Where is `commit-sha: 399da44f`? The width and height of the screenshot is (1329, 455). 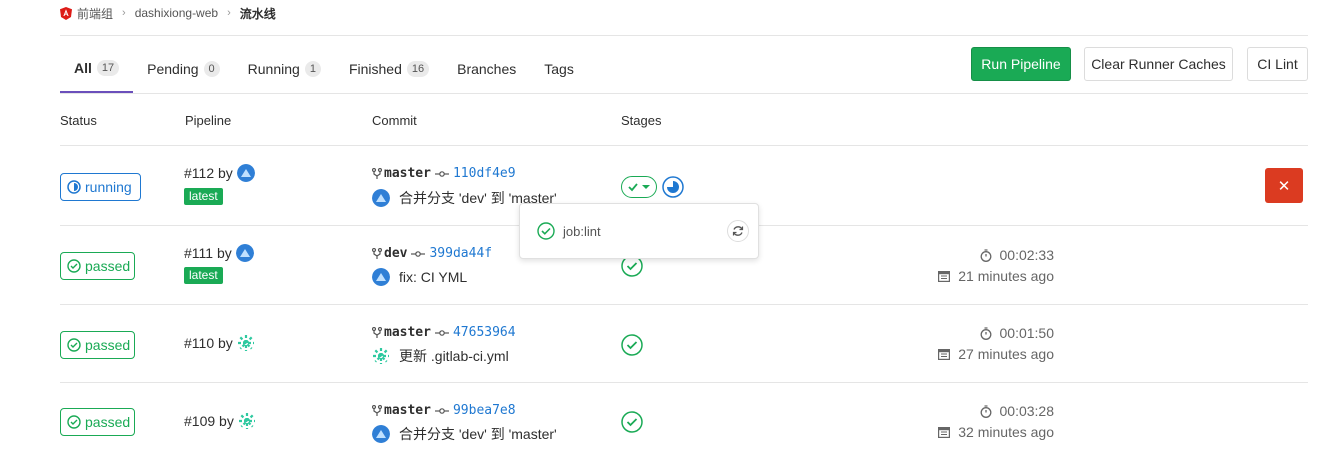 commit-sha: 399da44f is located at coordinates (460, 253).